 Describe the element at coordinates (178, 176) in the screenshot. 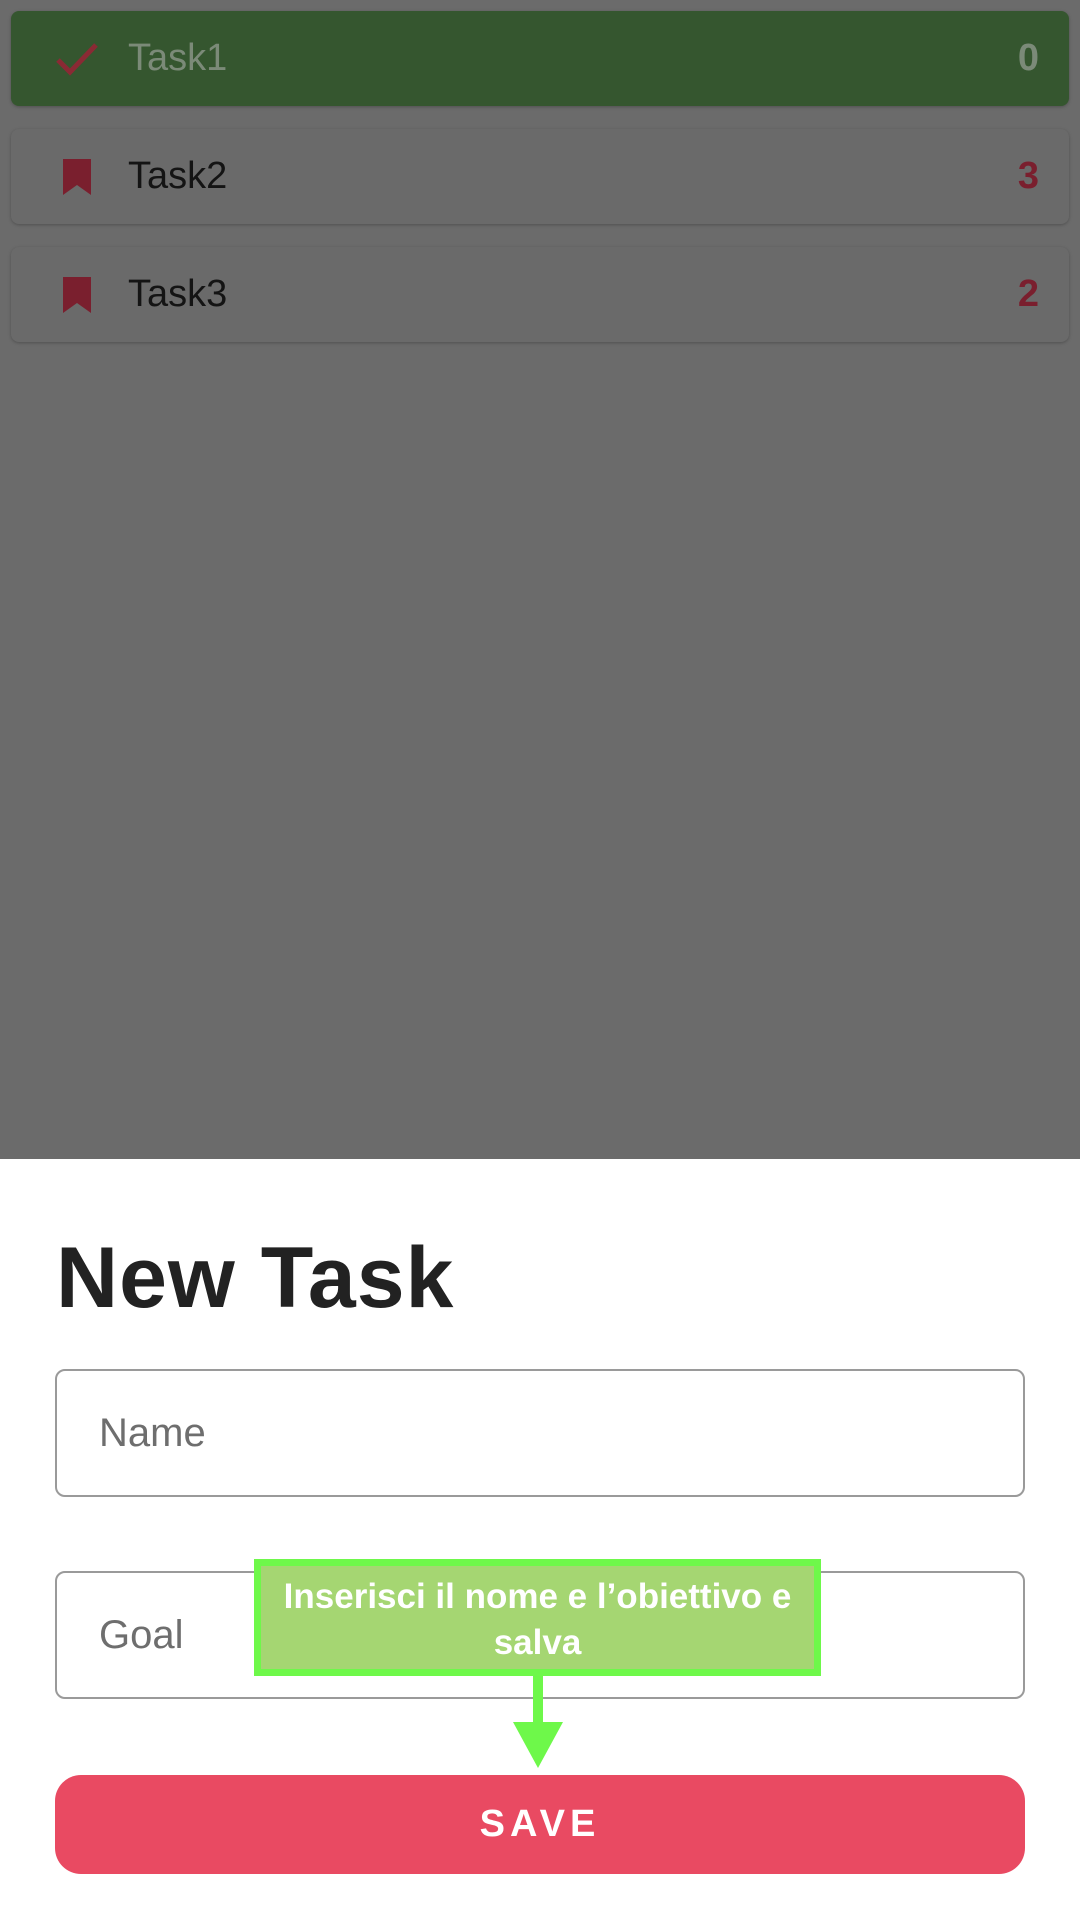

I see `task-name: Task2` at that location.